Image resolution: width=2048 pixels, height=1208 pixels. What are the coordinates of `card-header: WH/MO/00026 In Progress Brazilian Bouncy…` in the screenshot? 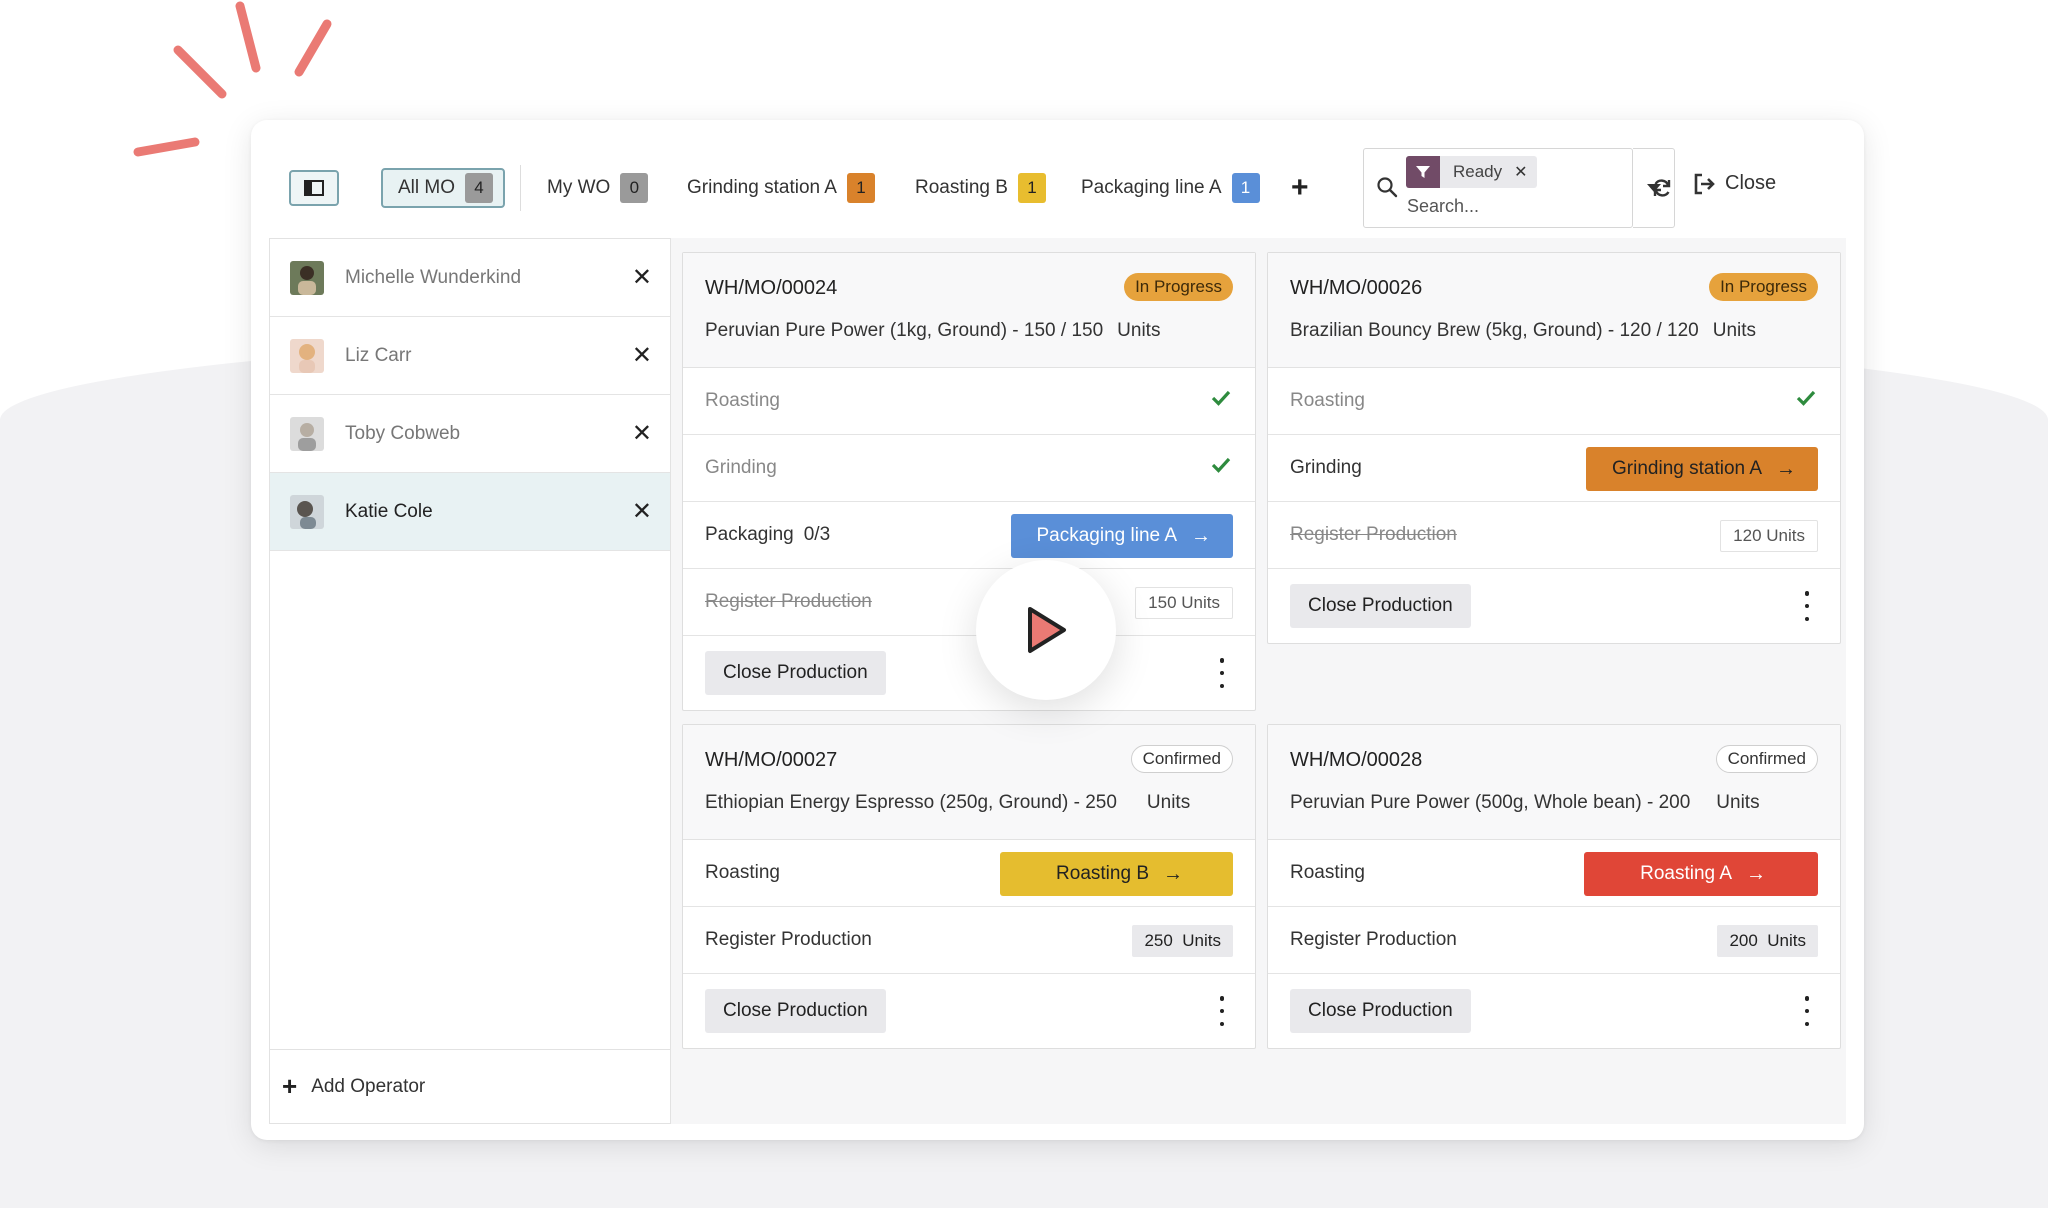 It's located at (1554, 310).